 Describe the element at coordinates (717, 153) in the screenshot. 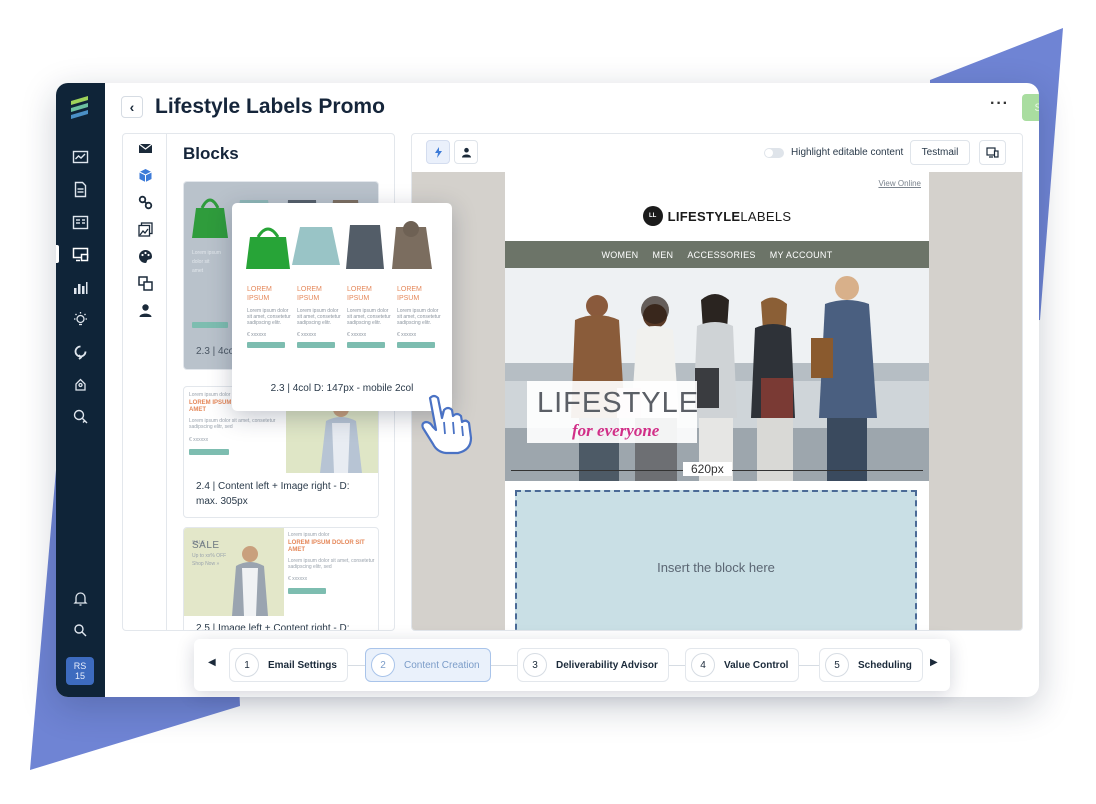

I see `editor-toolbar: Highlight editable content Testmail` at that location.